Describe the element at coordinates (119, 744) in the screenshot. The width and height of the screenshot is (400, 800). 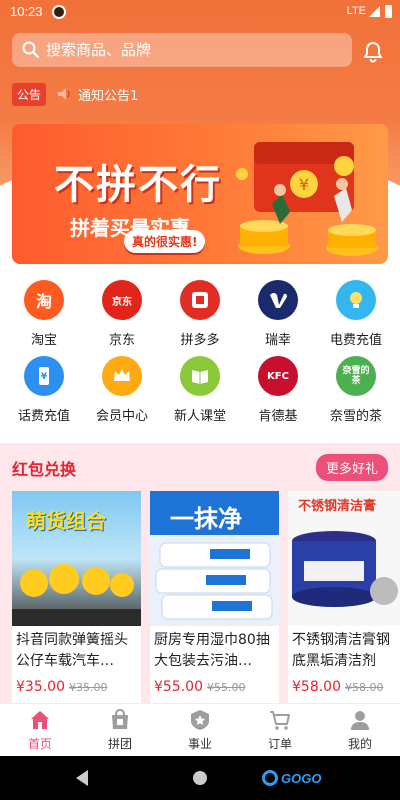
I see `tab-label: 拼团` at that location.